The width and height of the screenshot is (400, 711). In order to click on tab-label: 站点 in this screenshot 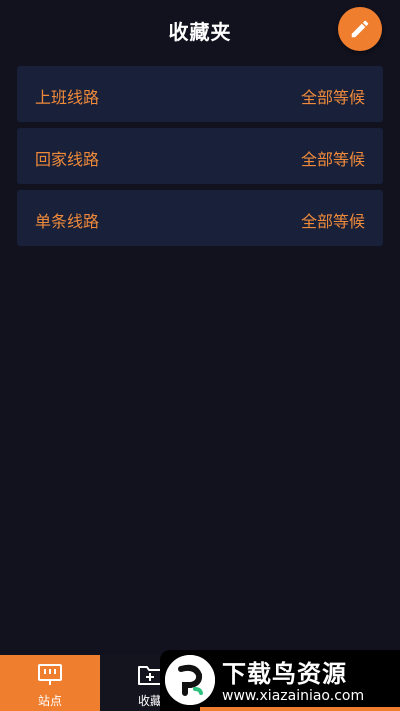, I will do `click(49, 701)`.